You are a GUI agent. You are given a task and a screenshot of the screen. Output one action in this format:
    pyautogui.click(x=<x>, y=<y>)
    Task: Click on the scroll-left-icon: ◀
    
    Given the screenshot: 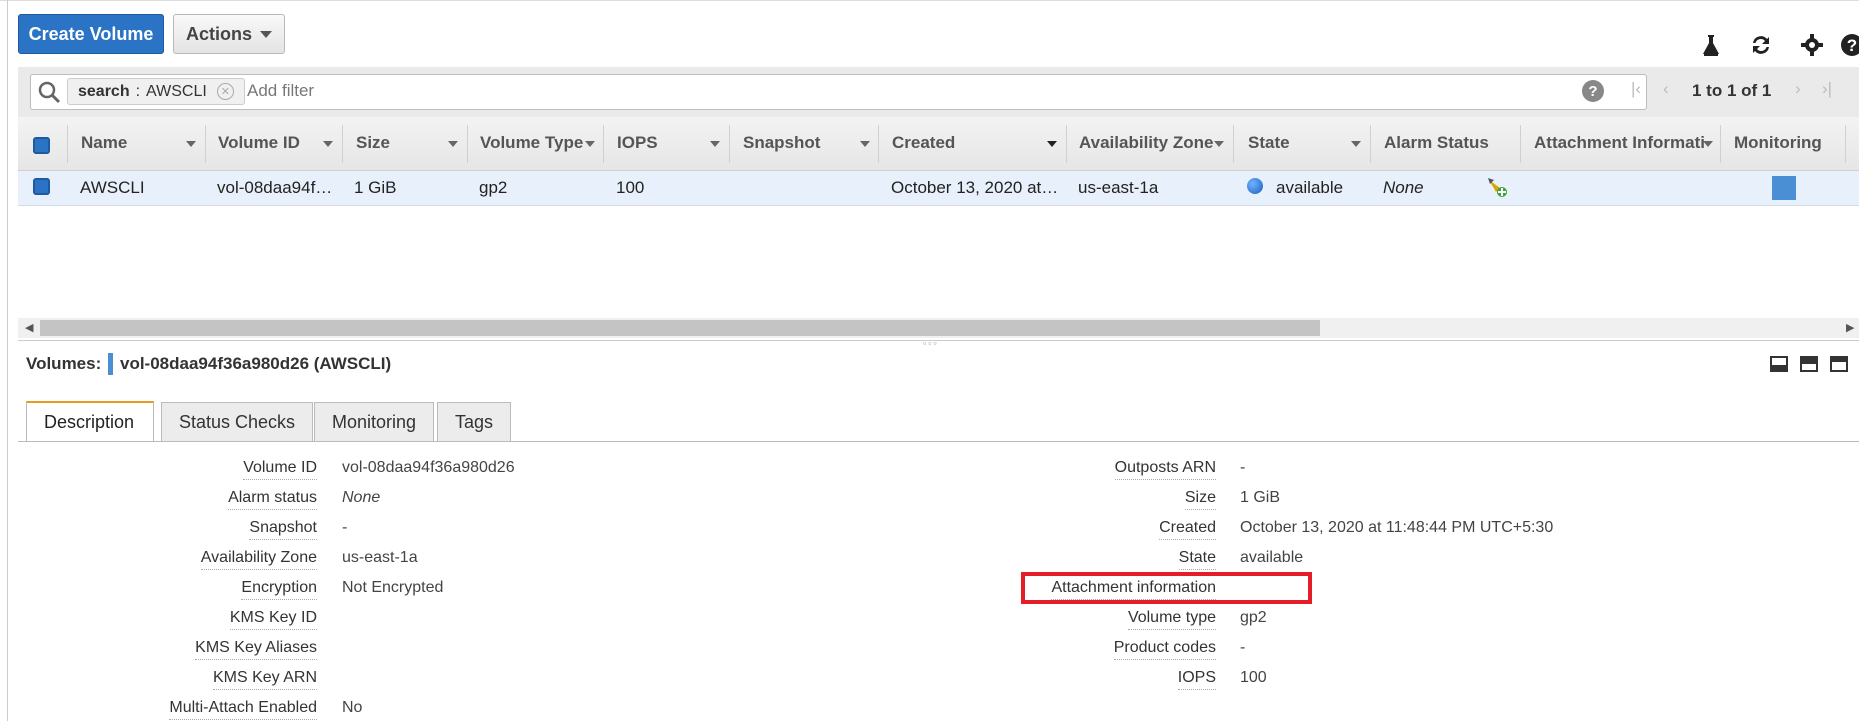 What is the action you would take?
    pyautogui.click(x=29, y=327)
    